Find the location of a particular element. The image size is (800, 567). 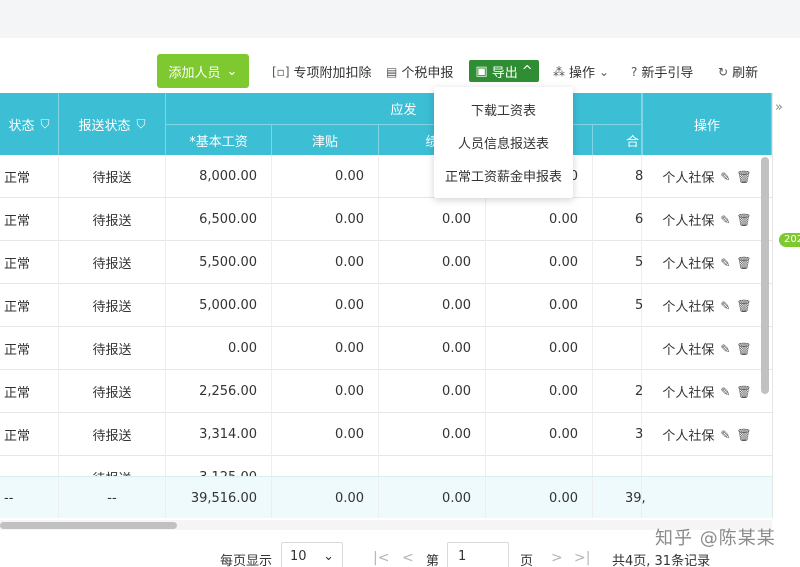

col-status-label: 状态 is located at coordinates (21, 126).